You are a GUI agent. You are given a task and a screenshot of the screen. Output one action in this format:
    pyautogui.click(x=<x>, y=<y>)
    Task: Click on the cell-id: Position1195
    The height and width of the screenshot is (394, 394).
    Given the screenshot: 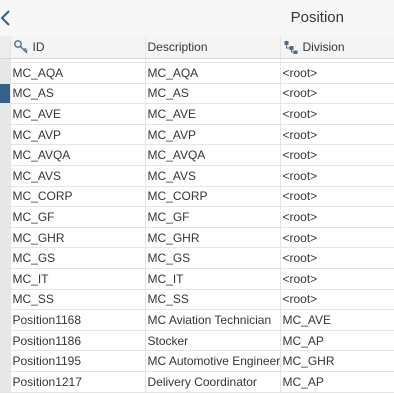 What is the action you would take?
    pyautogui.click(x=78, y=361)
    